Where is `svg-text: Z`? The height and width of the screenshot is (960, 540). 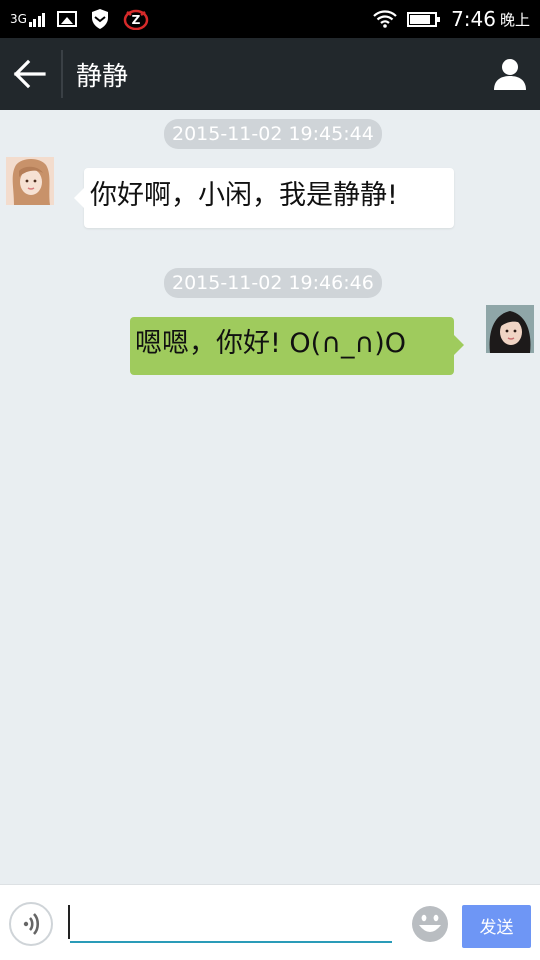
svg-text: Z is located at coordinates (136, 20).